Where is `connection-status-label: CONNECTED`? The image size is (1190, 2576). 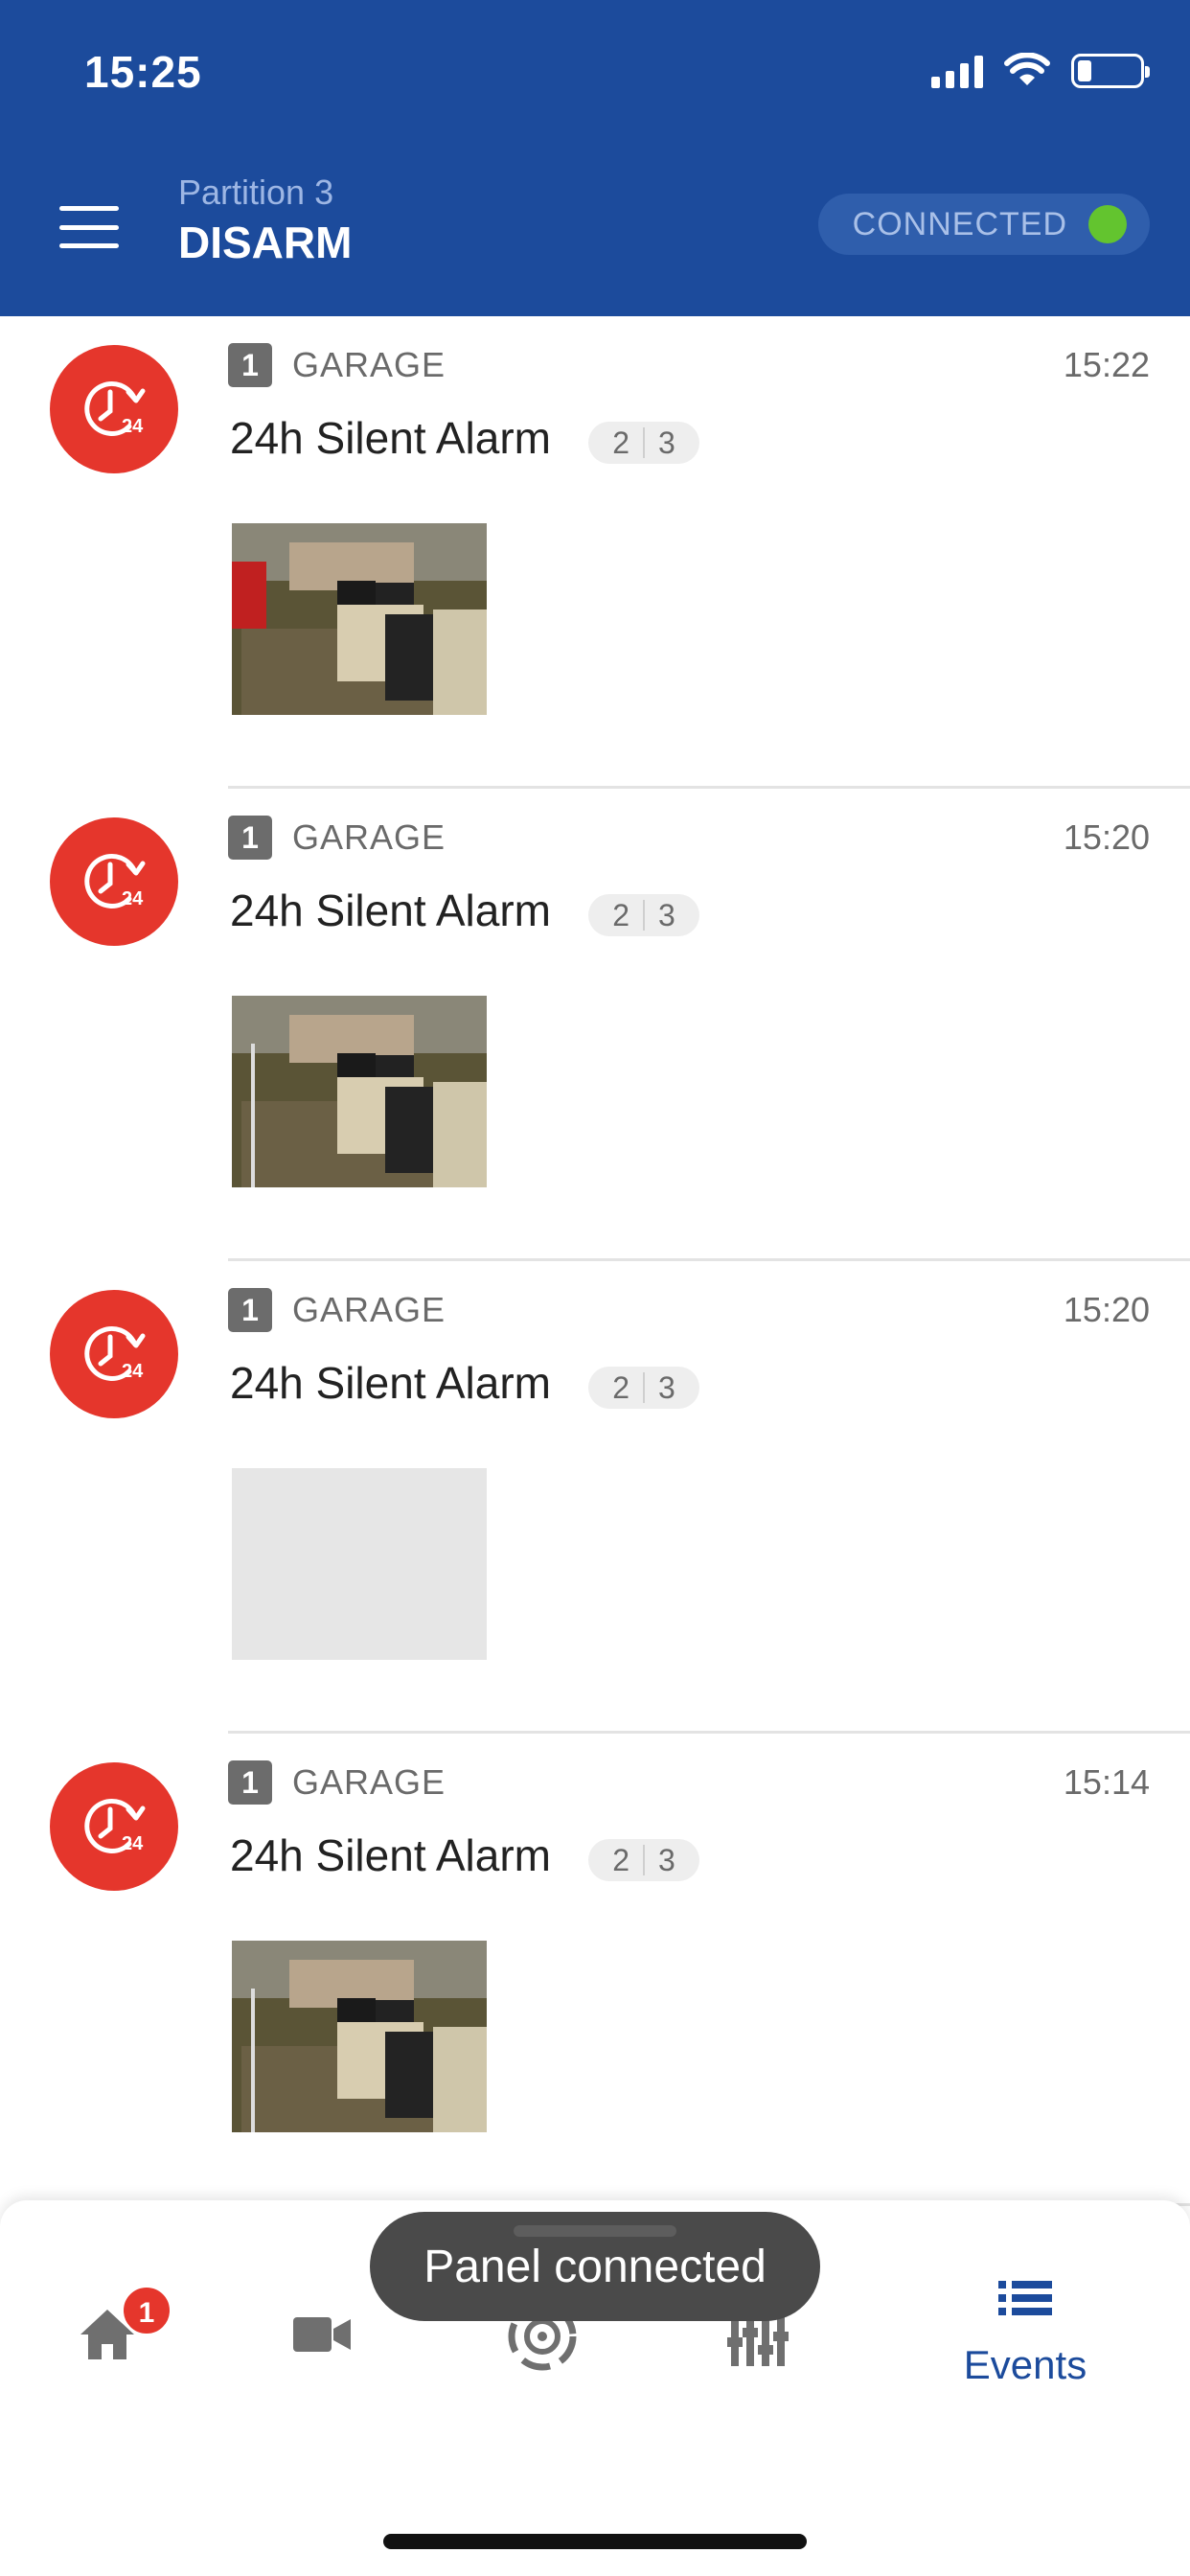 connection-status-label: CONNECTED is located at coordinates (960, 223).